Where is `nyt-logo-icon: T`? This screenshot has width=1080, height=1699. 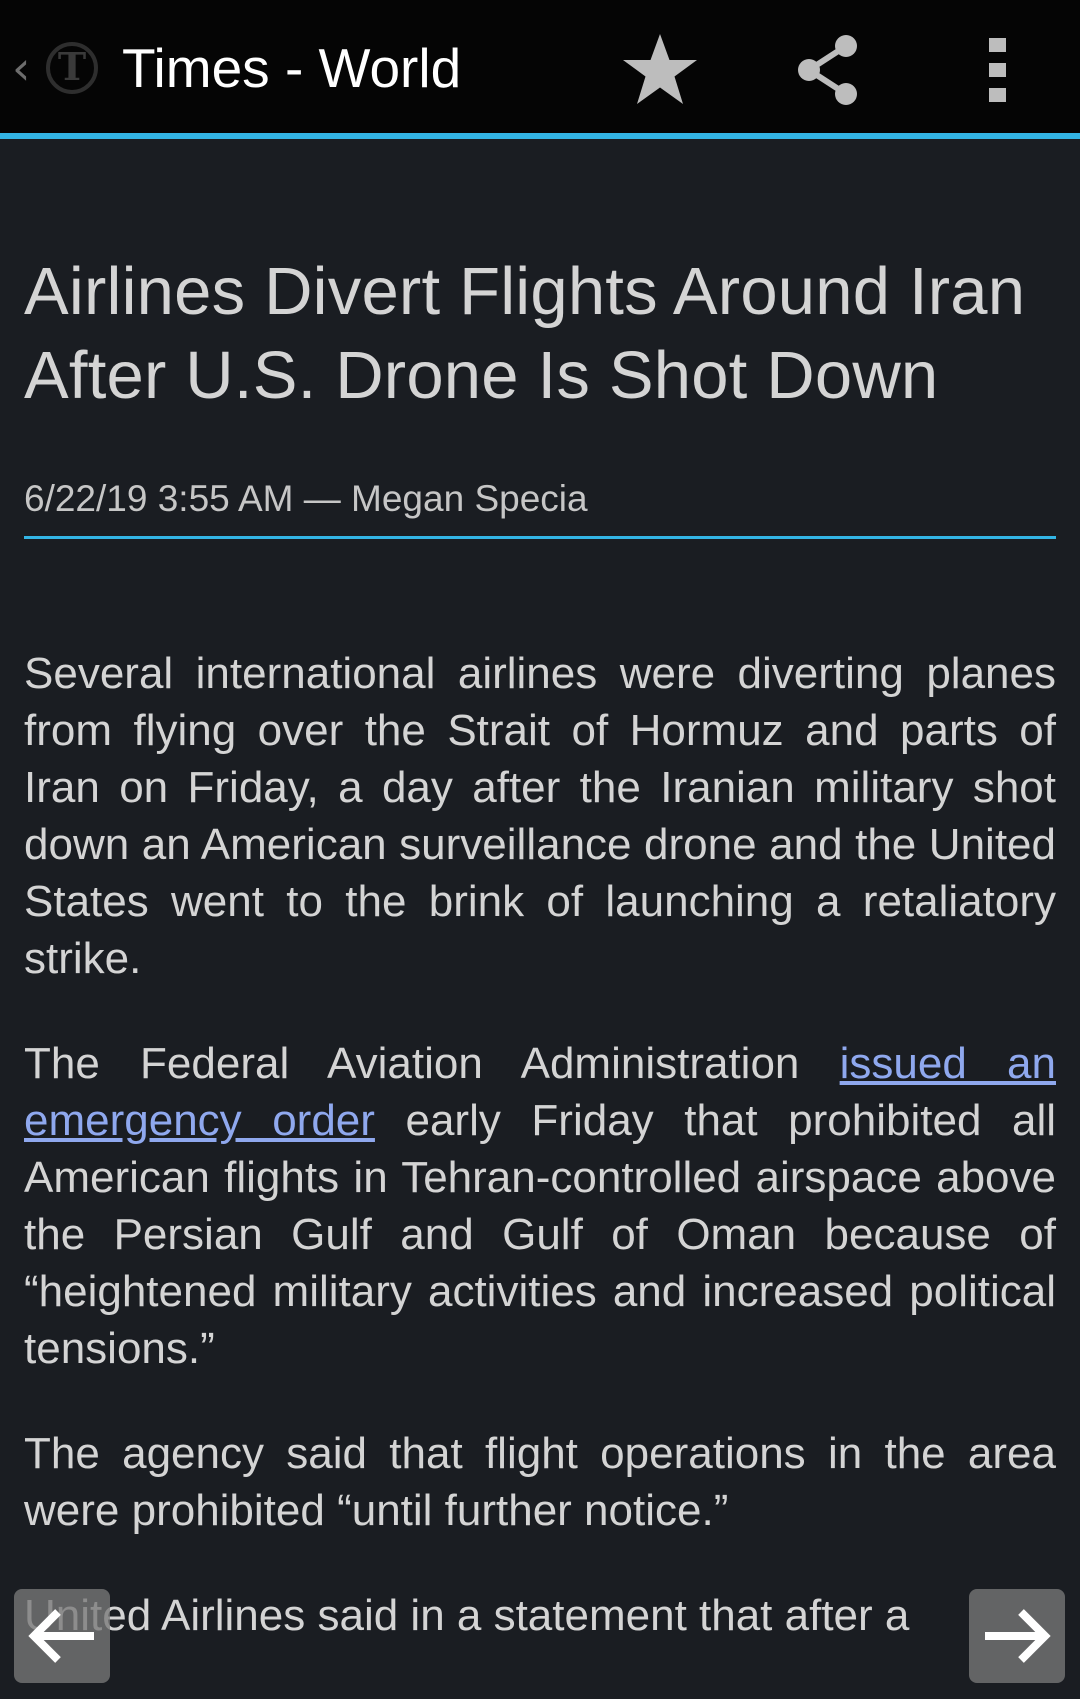
nyt-logo-icon: T is located at coordinates (72, 66).